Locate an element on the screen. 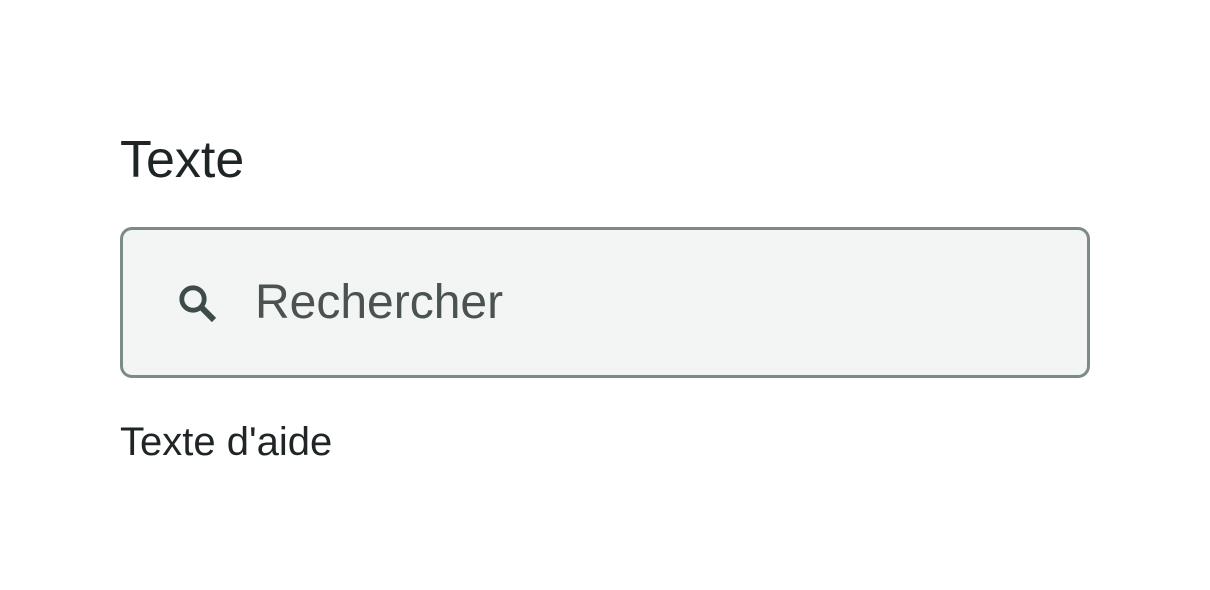 This screenshot has height=590, width=1210. help-text: Texte d'aide is located at coordinates (226, 442).